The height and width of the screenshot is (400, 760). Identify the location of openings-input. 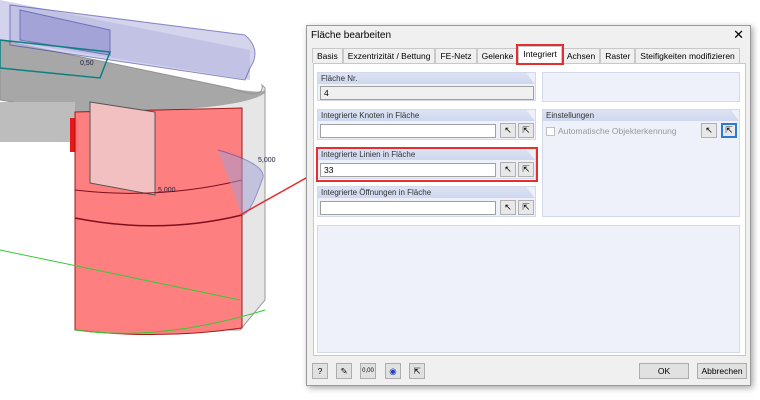
(408, 208).